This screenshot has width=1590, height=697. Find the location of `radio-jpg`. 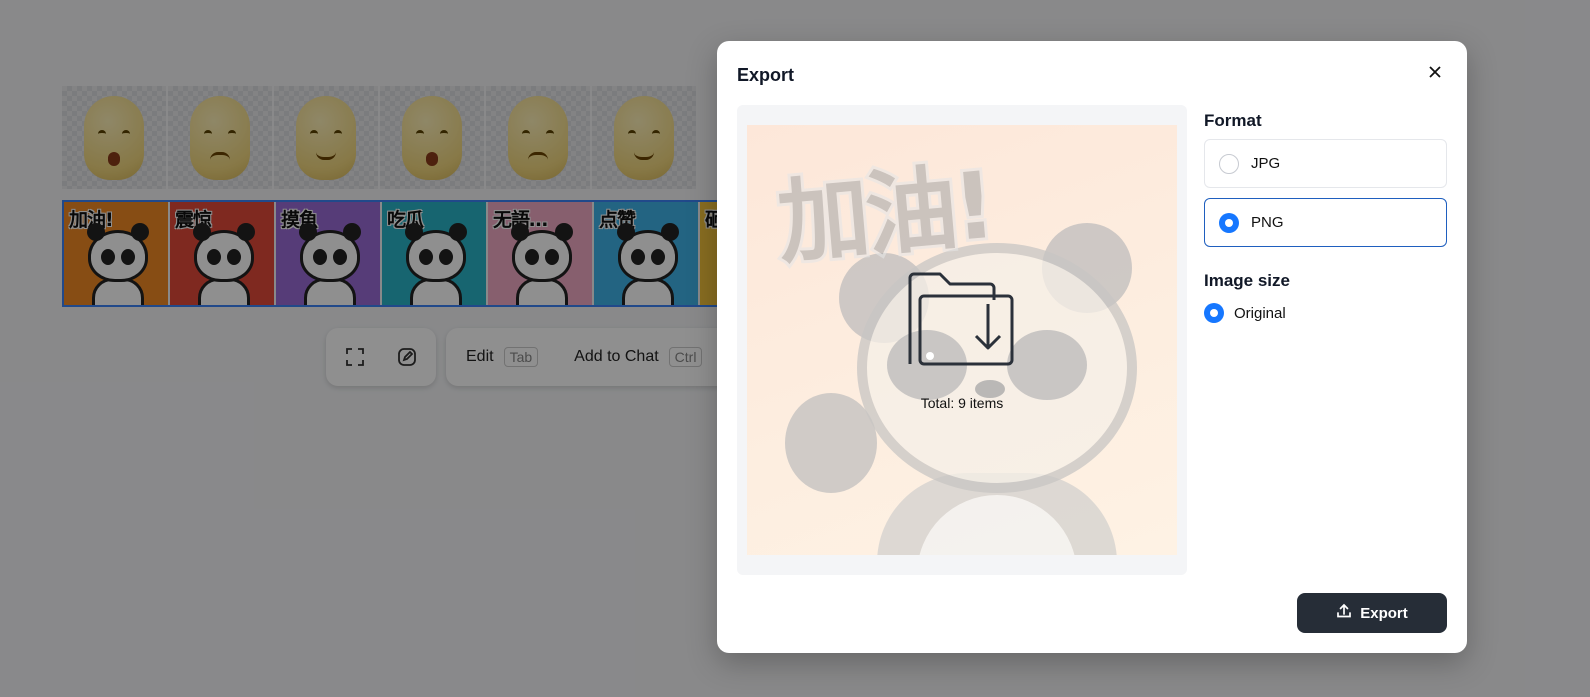

radio-jpg is located at coordinates (1229, 163).